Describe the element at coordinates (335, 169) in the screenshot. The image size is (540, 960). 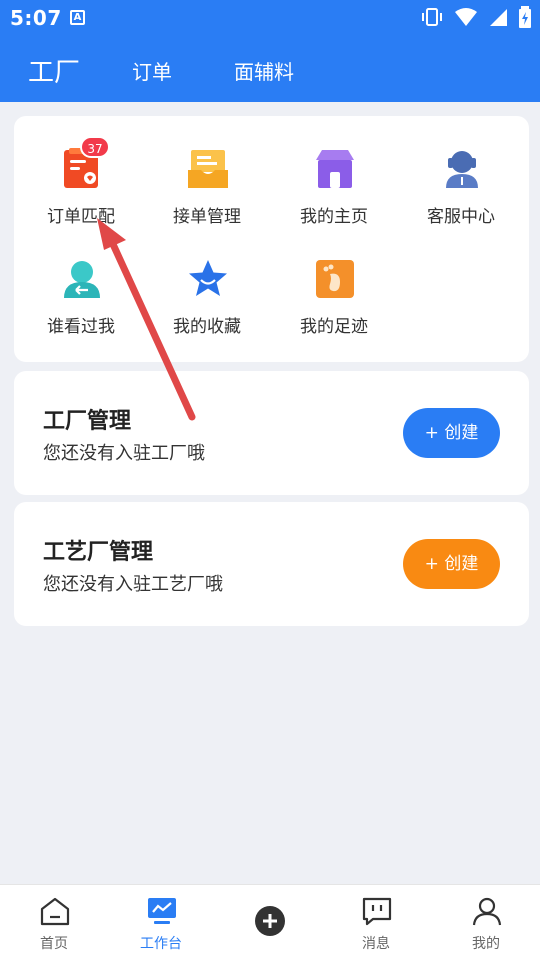
I see `shop-home-icon` at that location.